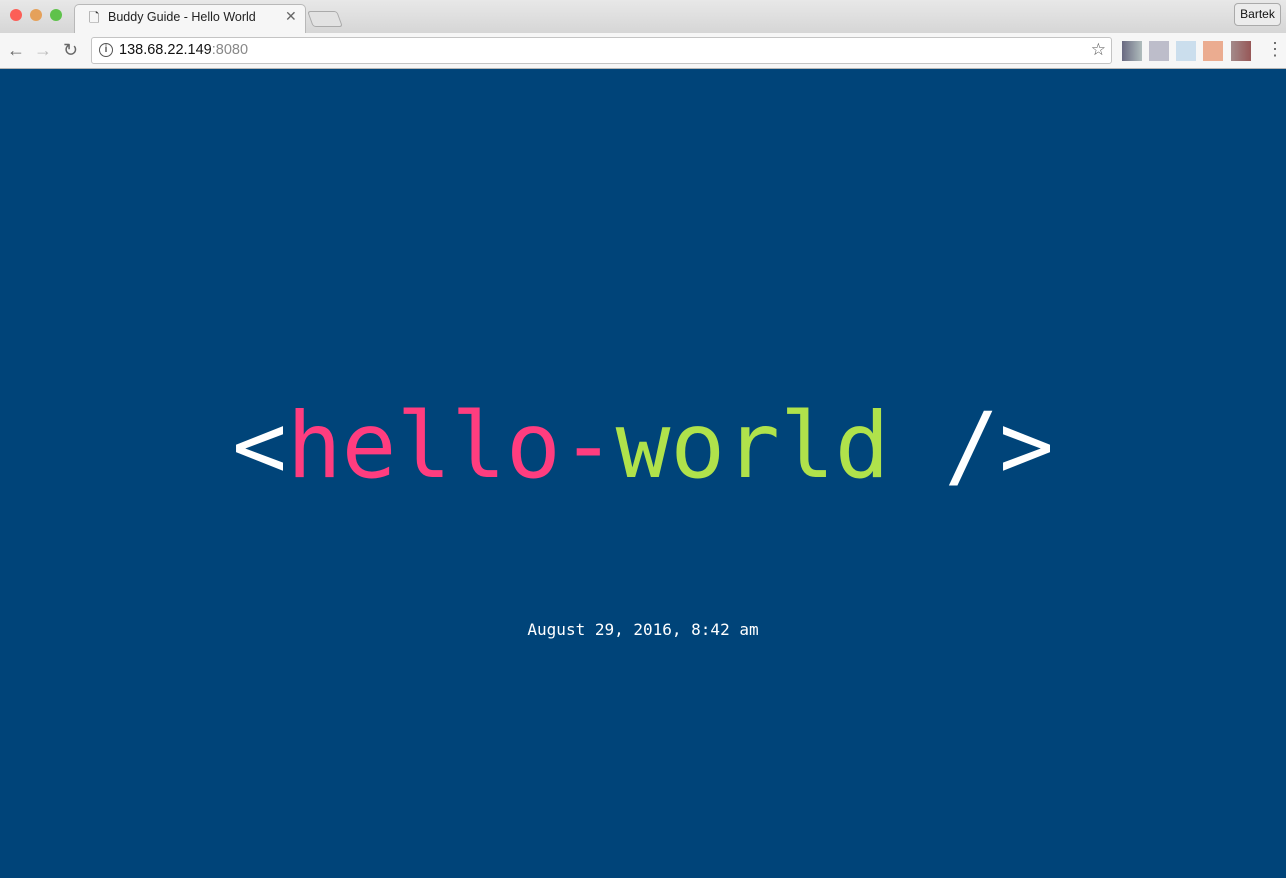  I want to click on world-word: world, so click(752, 446).